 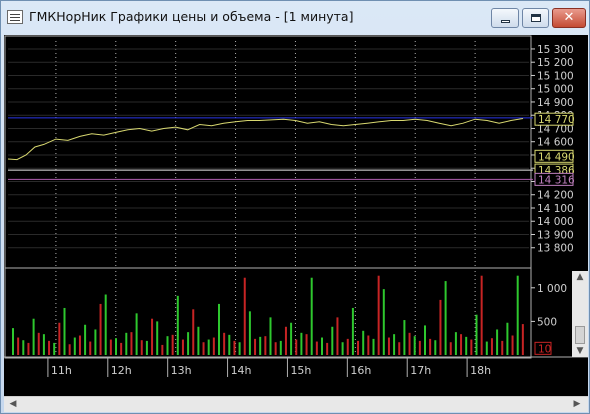 I want to click on y-tick-label: 15 100, so click(x=555, y=76).